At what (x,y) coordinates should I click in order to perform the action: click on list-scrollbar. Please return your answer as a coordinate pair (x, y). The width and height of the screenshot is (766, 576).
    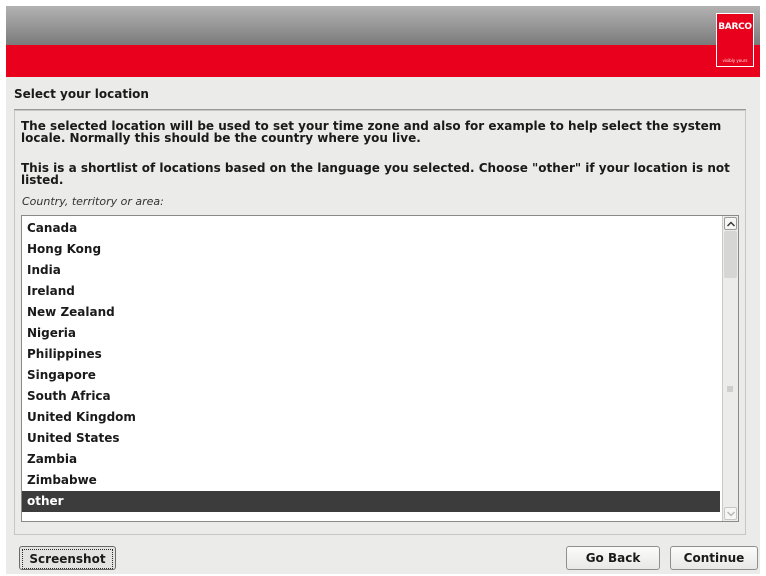
    Looking at the image, I should click on (730, 368).